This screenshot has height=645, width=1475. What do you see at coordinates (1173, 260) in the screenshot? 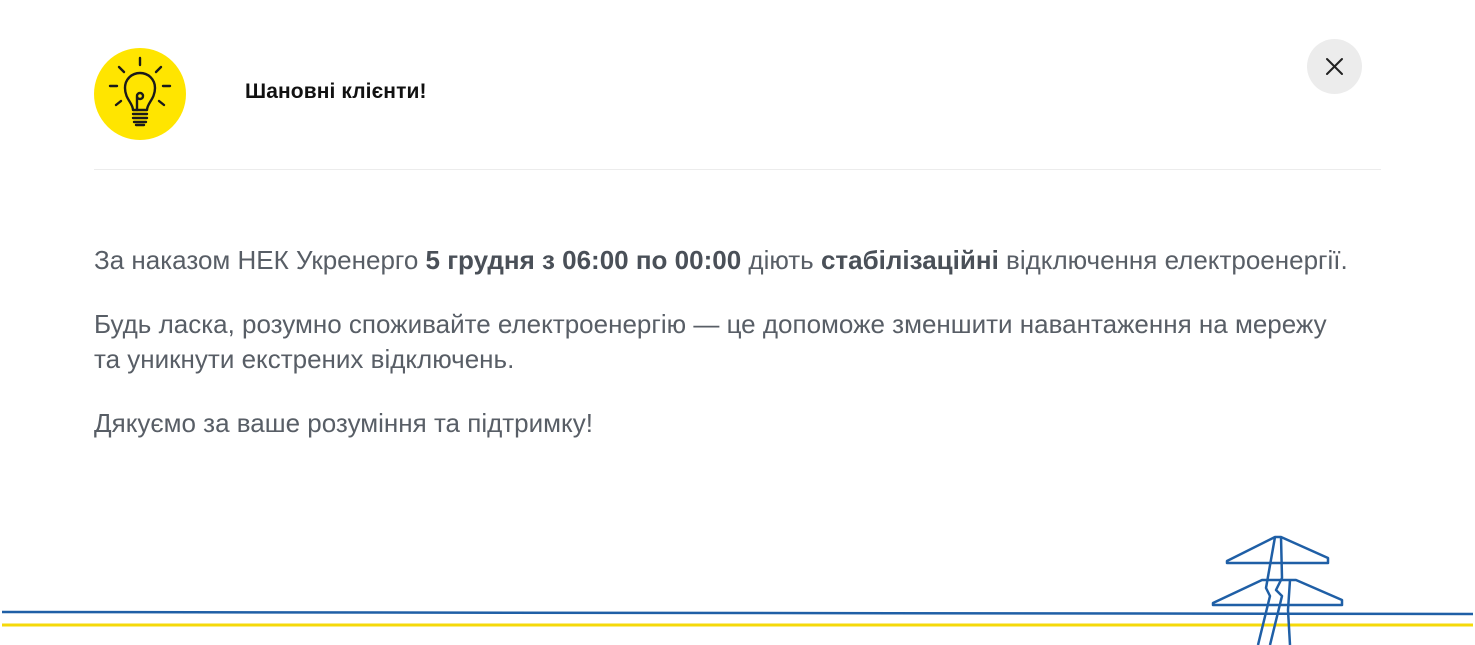
I see `message-text: відключення електроенергії.` at bounding box center [1173, 260].